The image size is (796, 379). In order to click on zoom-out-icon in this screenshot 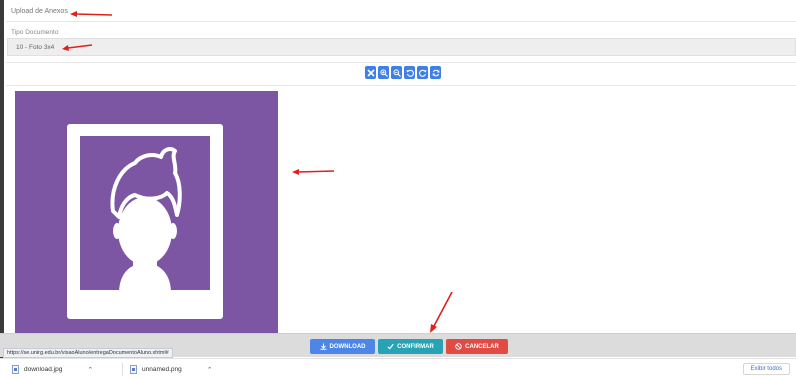, I will do `click(396, 72)`.